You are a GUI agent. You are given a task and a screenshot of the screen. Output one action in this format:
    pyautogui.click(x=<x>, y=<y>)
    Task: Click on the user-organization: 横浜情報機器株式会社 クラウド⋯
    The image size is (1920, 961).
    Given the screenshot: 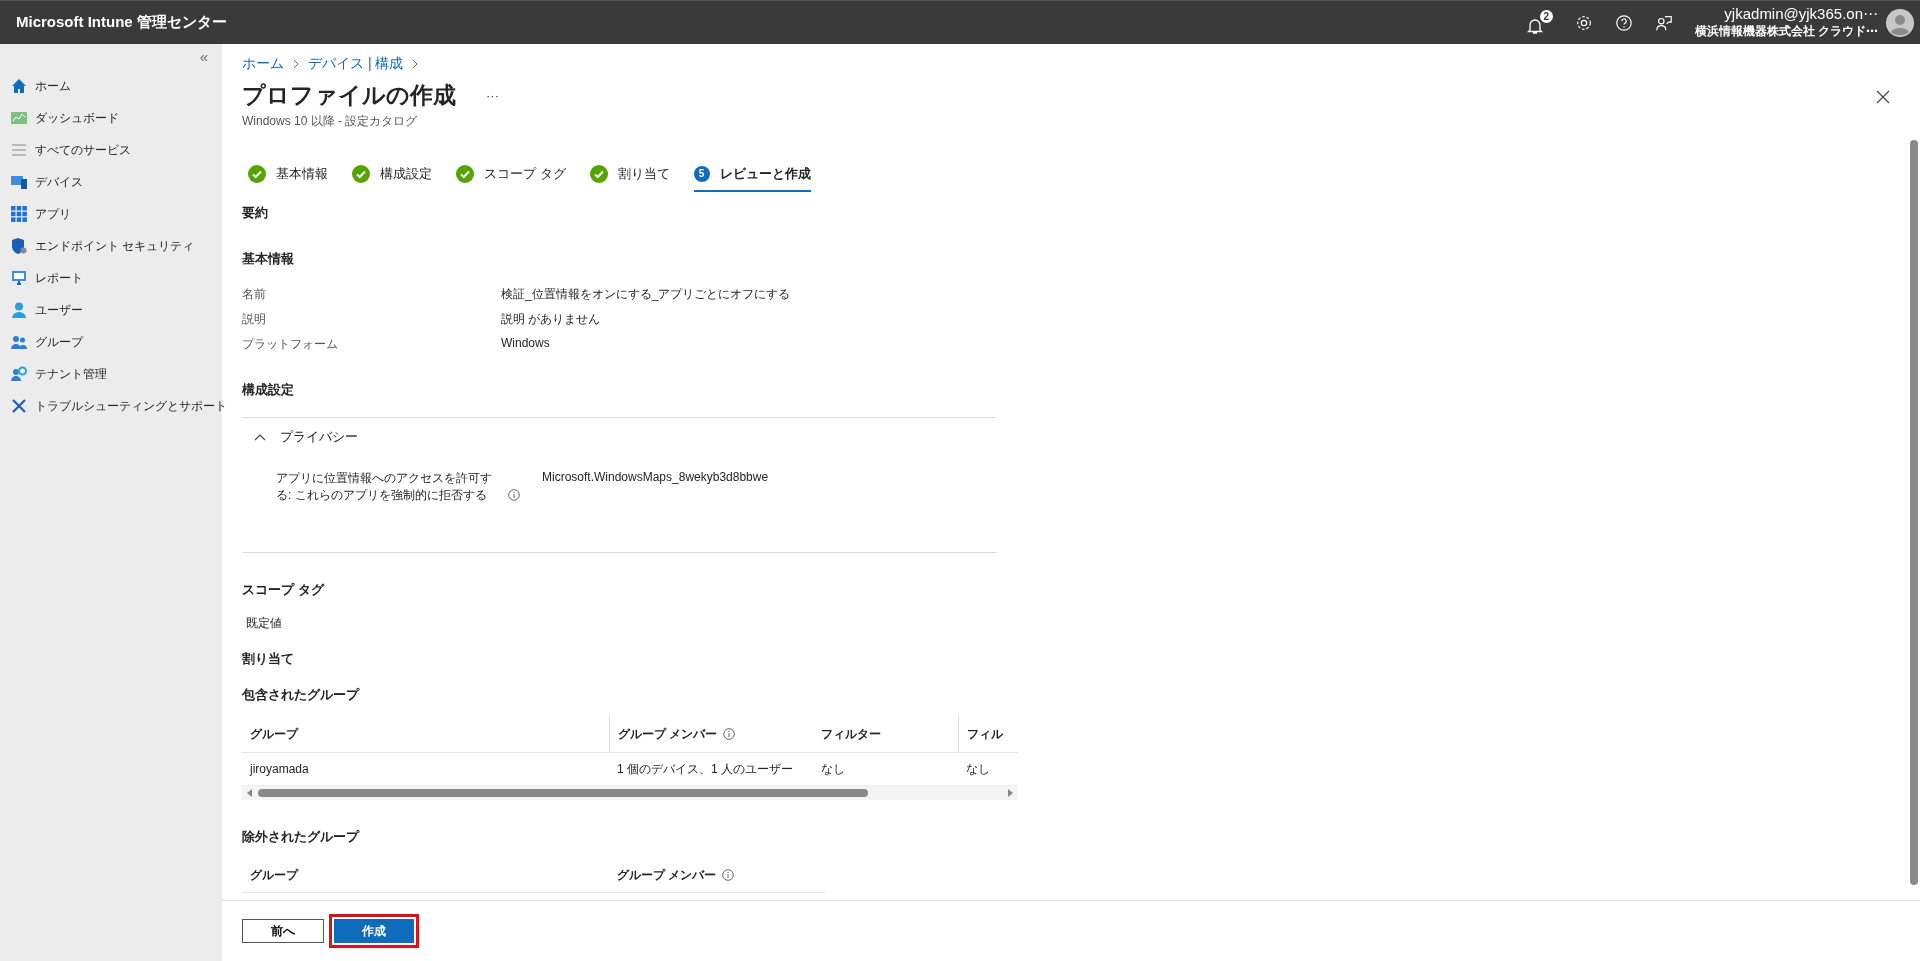 What is the action you would take?
    pyautogui.click(x=1786, y=31)
    